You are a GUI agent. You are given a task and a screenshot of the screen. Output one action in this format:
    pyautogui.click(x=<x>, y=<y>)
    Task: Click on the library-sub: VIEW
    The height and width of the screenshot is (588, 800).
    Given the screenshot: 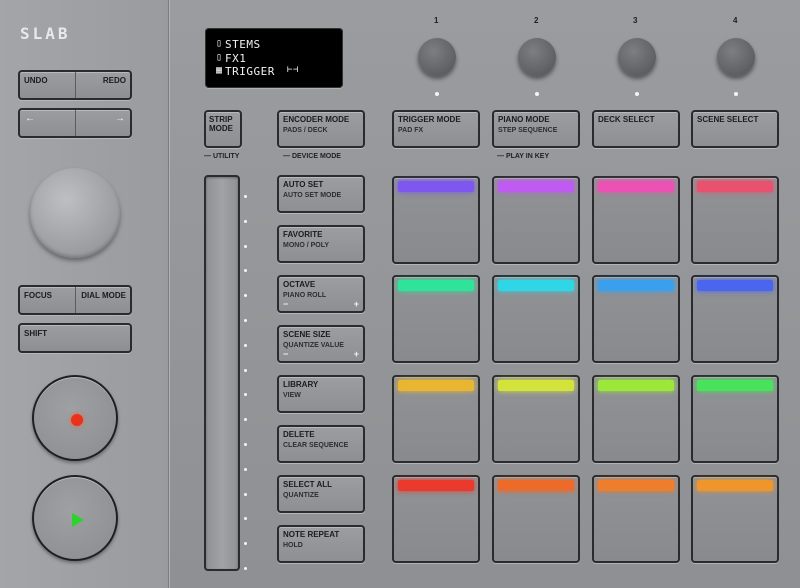 What is the action you would take?
    pyautogui.click(x=292, y=395)
    